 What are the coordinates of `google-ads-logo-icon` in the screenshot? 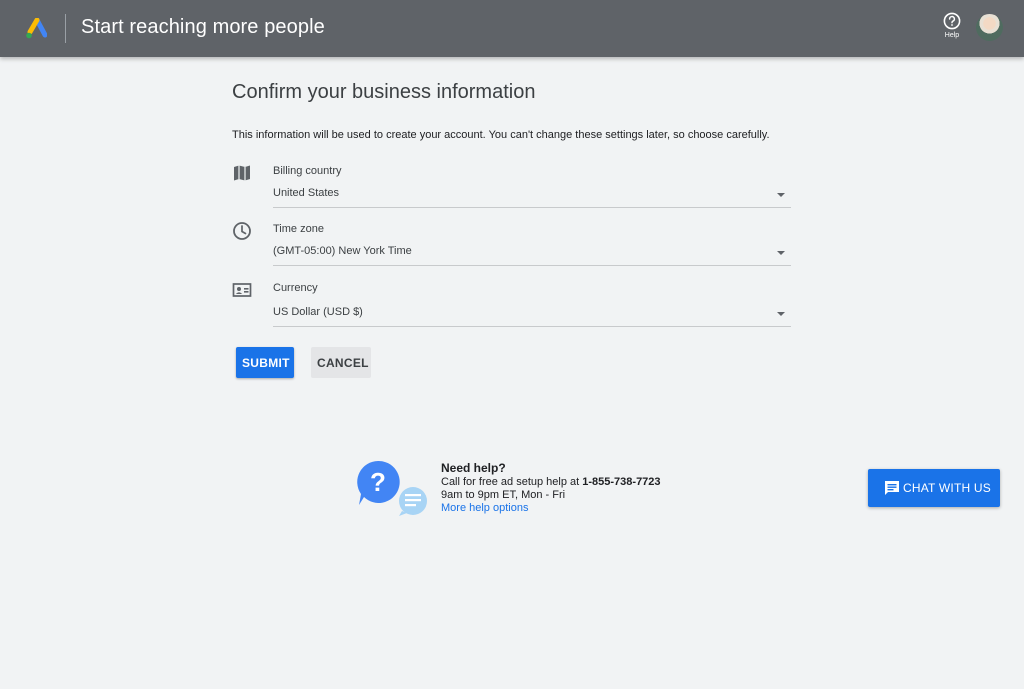 It's located at (36, 29).